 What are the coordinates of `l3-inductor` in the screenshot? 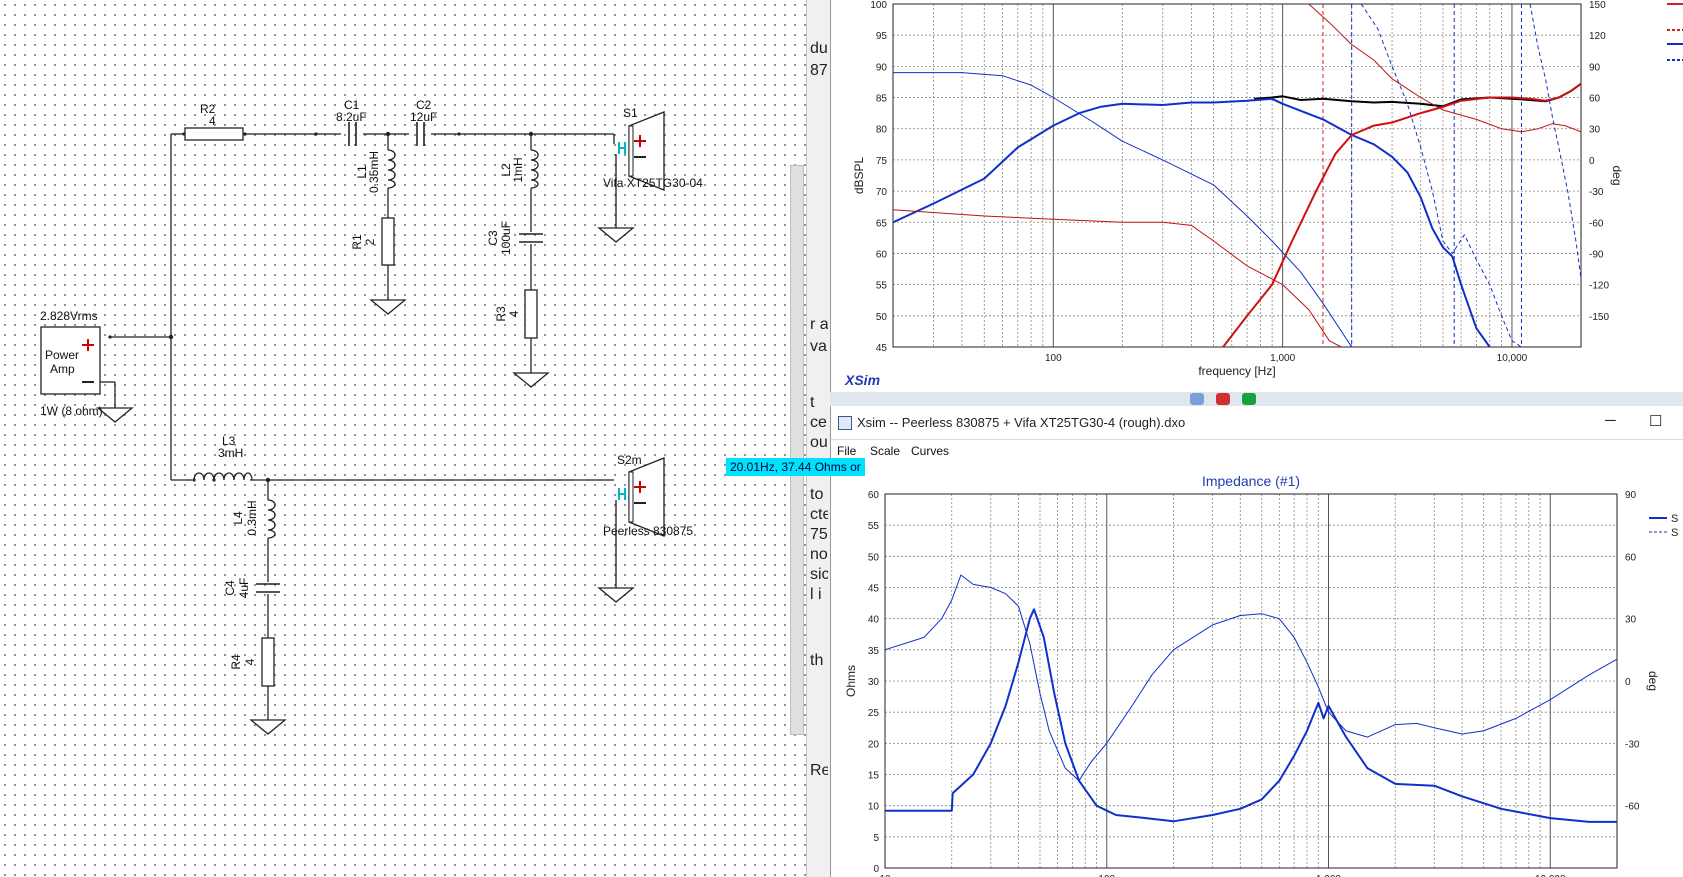 It's located at (223, 476).